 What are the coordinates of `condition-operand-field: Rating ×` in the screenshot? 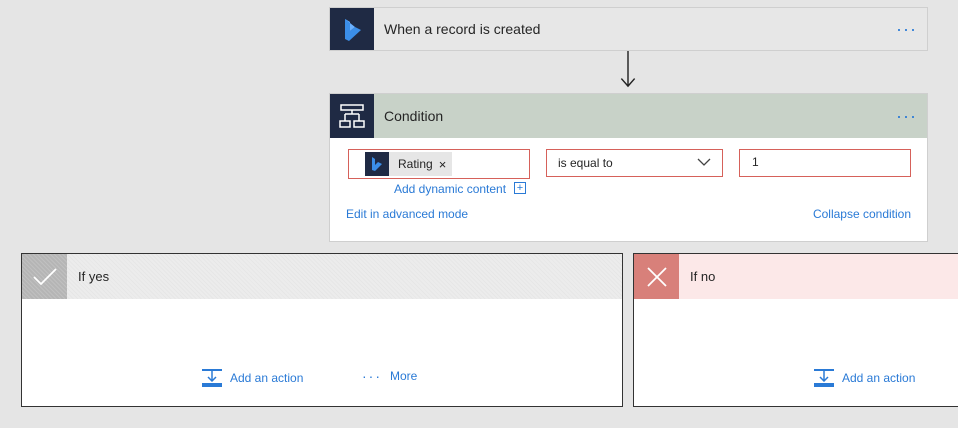 It's located at (439, 164).